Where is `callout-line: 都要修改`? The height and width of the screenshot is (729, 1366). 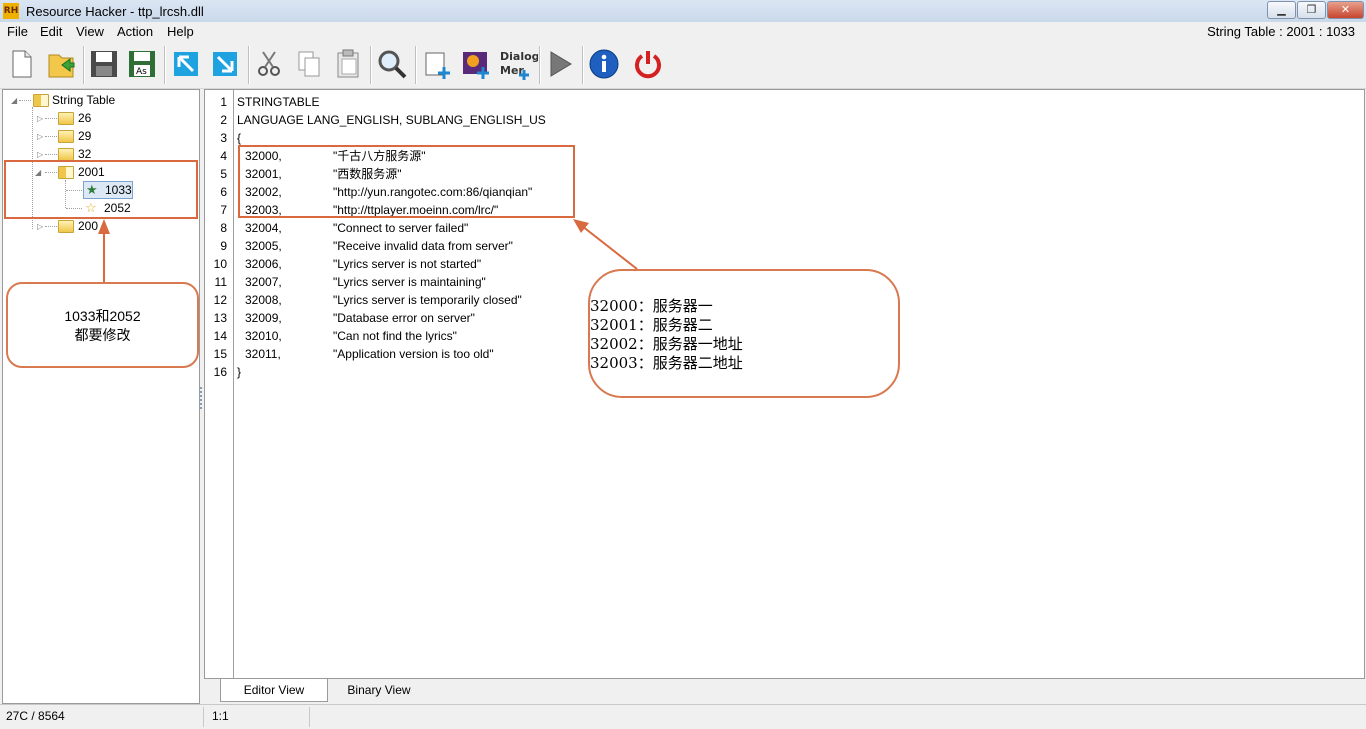 callout-line: 都要修改 is located at coordinates (102, 335).